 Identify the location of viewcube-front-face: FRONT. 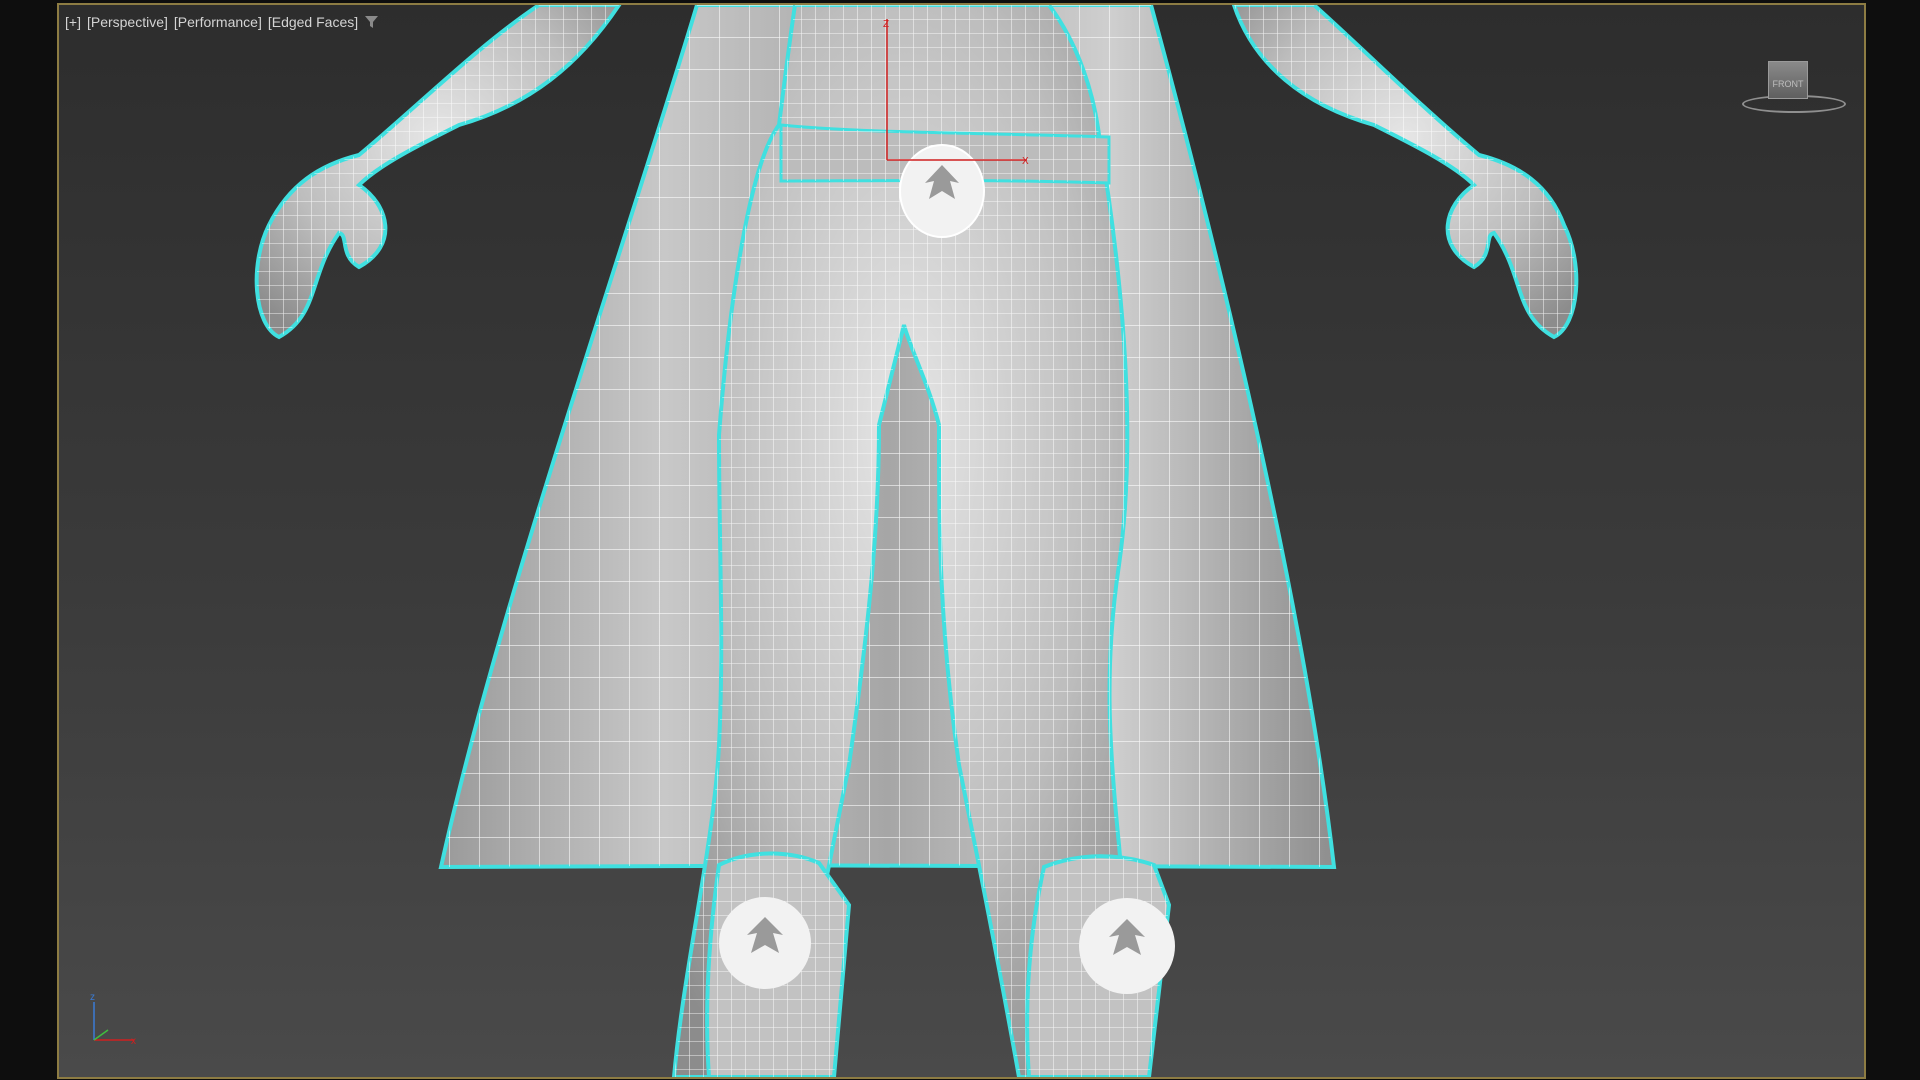
(1788, 80).